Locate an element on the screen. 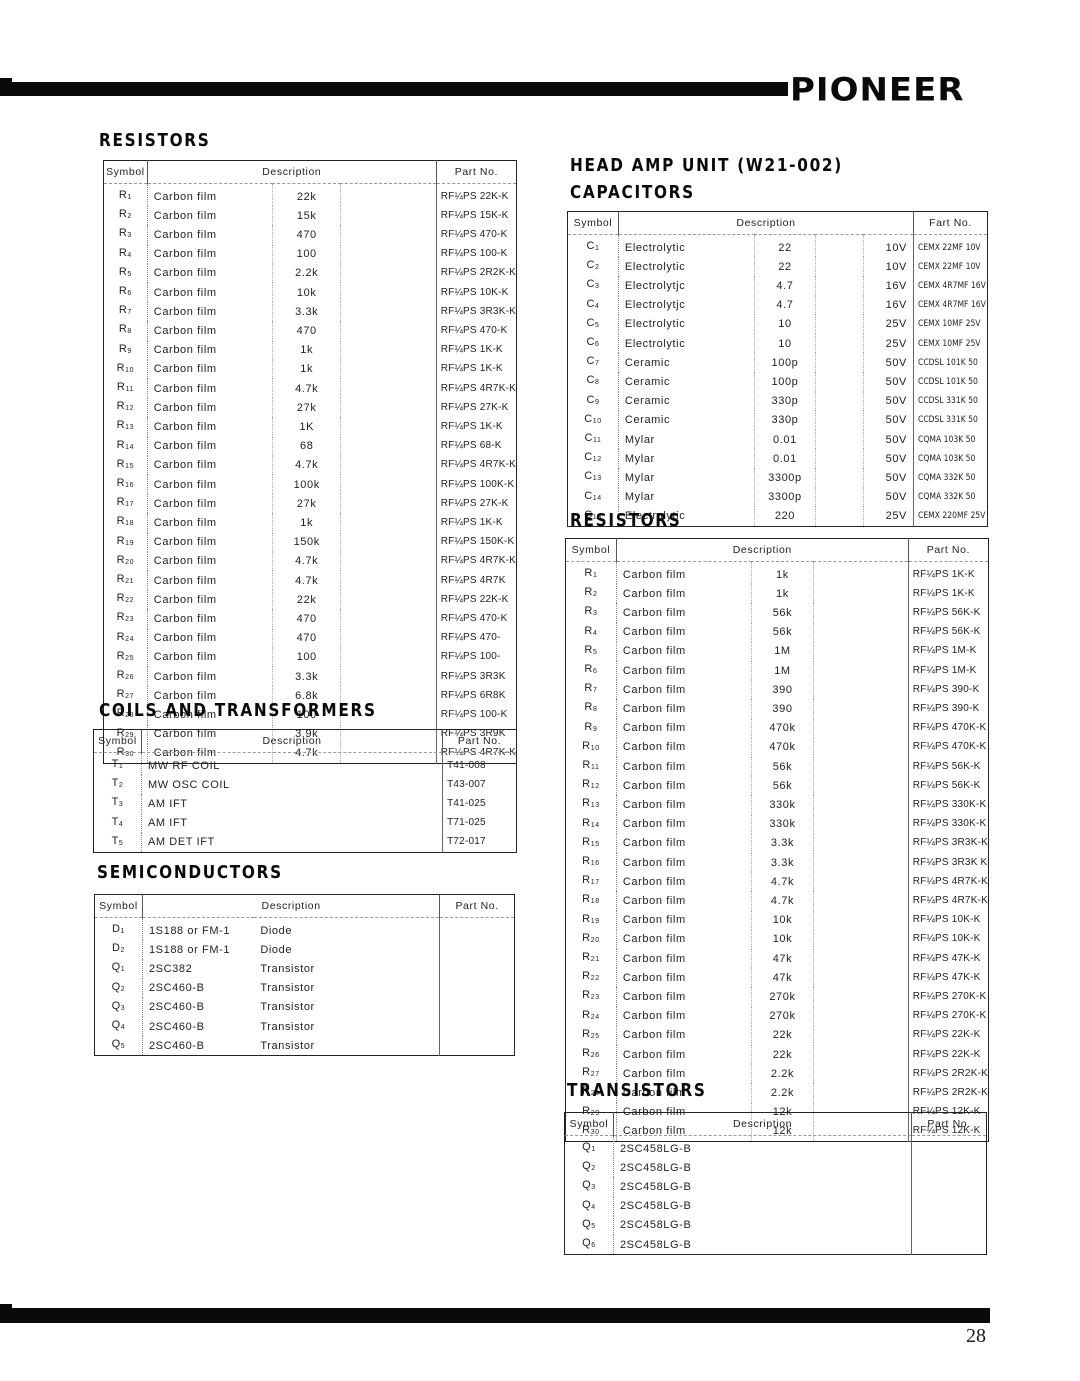 The width and height of the screenshot is (1080, 1381). table-row: Q5 2SC460-B Transistor is located at coordinates (304, 1046).